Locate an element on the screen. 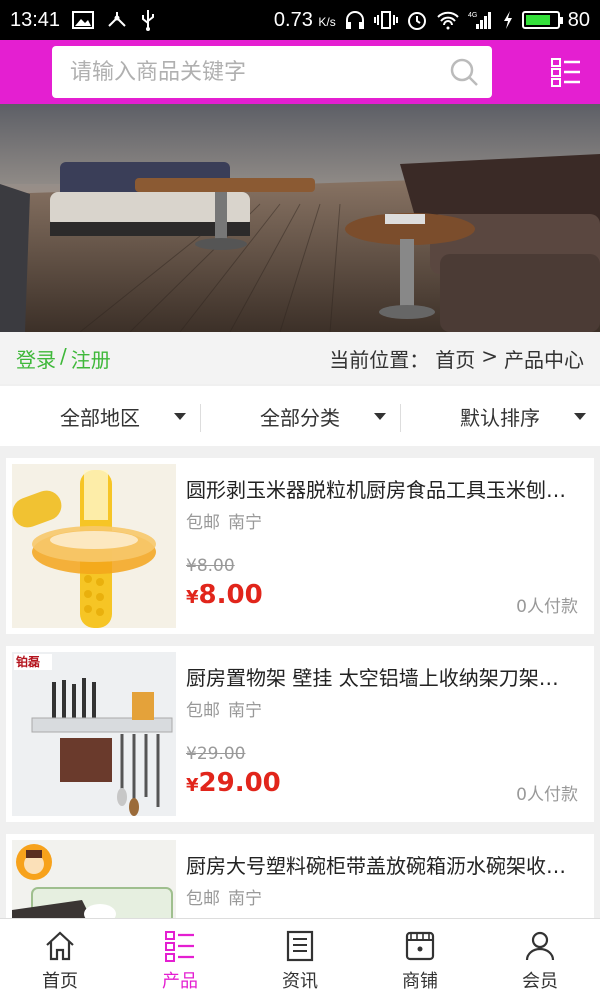 The height and width of the screenshot is (1000, 600). product-title: 厨房大号塑料碗柜带盖放碗箱沥水碗架收纳盒 is located at coordinates (381, 864).